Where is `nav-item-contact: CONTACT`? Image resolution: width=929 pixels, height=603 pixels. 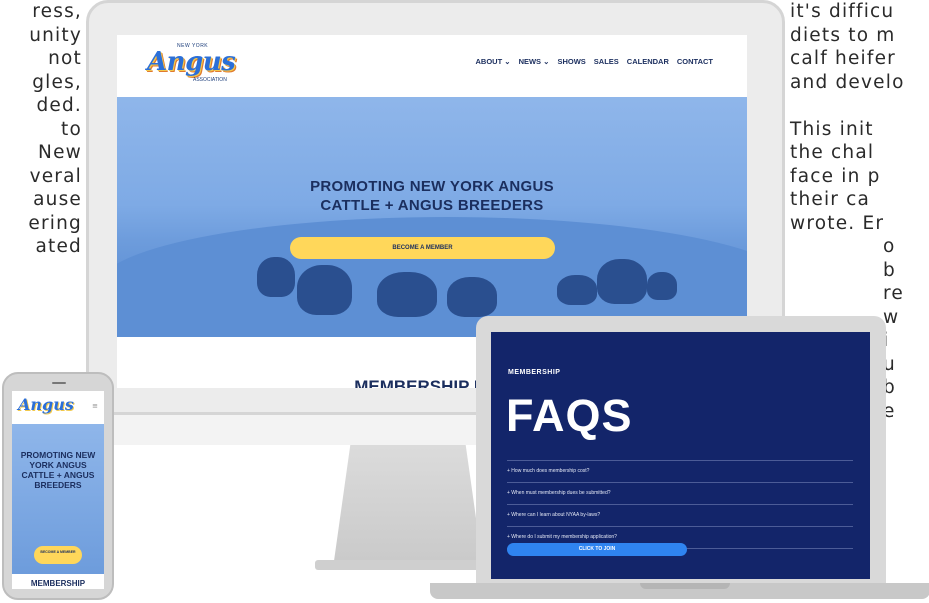 nav-item-contact: CONTACT is located at coordinates (695, 61).